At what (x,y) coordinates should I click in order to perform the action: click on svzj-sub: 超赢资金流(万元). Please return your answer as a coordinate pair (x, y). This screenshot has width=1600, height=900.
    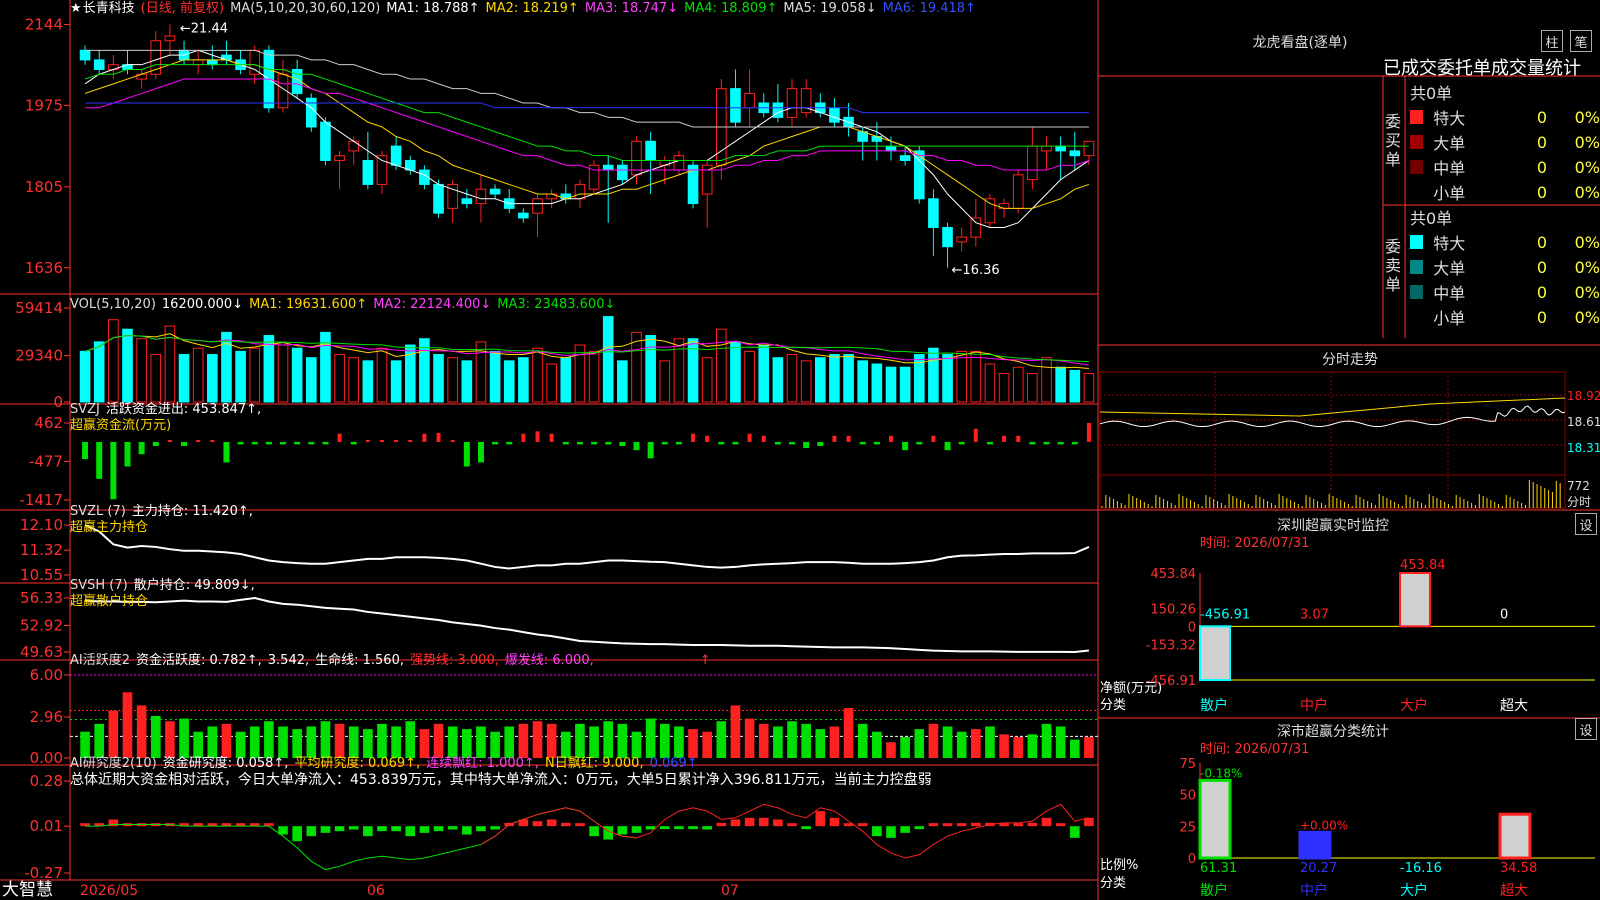
    Looking at the image, I should click on (121, 425).